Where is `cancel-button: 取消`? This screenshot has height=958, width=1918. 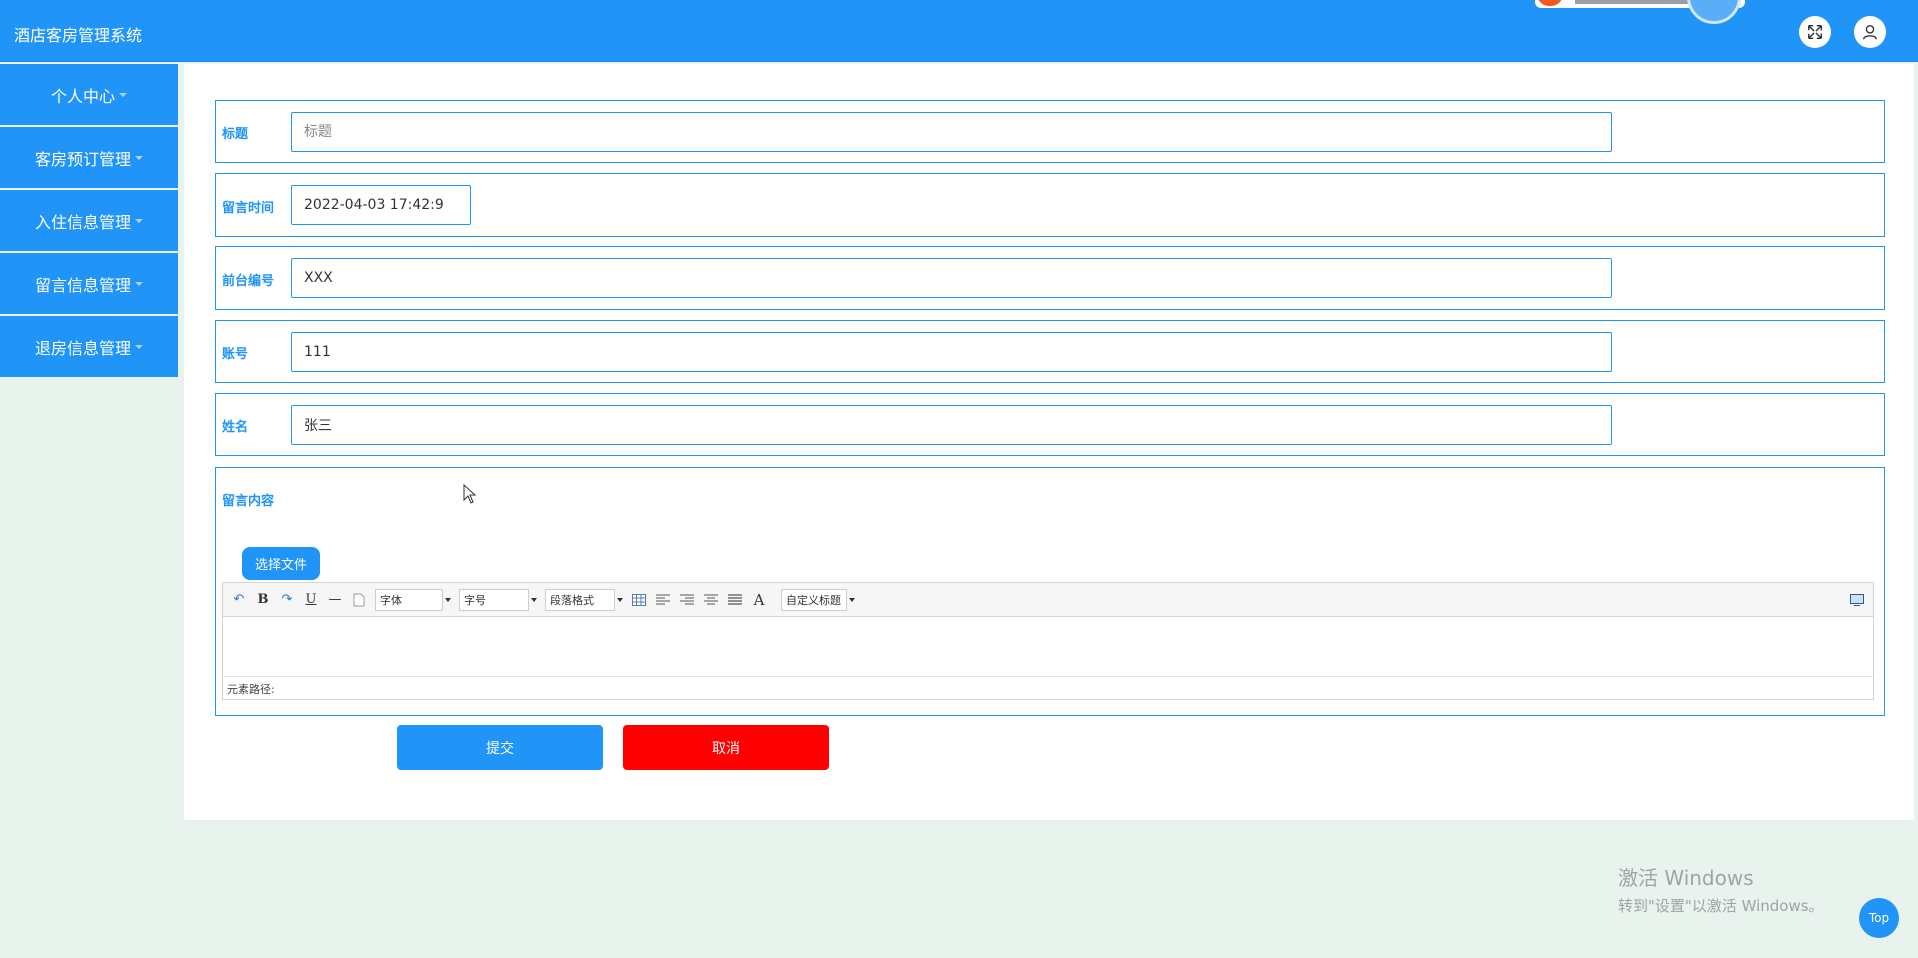 cancel-button: 取消 is located at coordinates (726, 747).